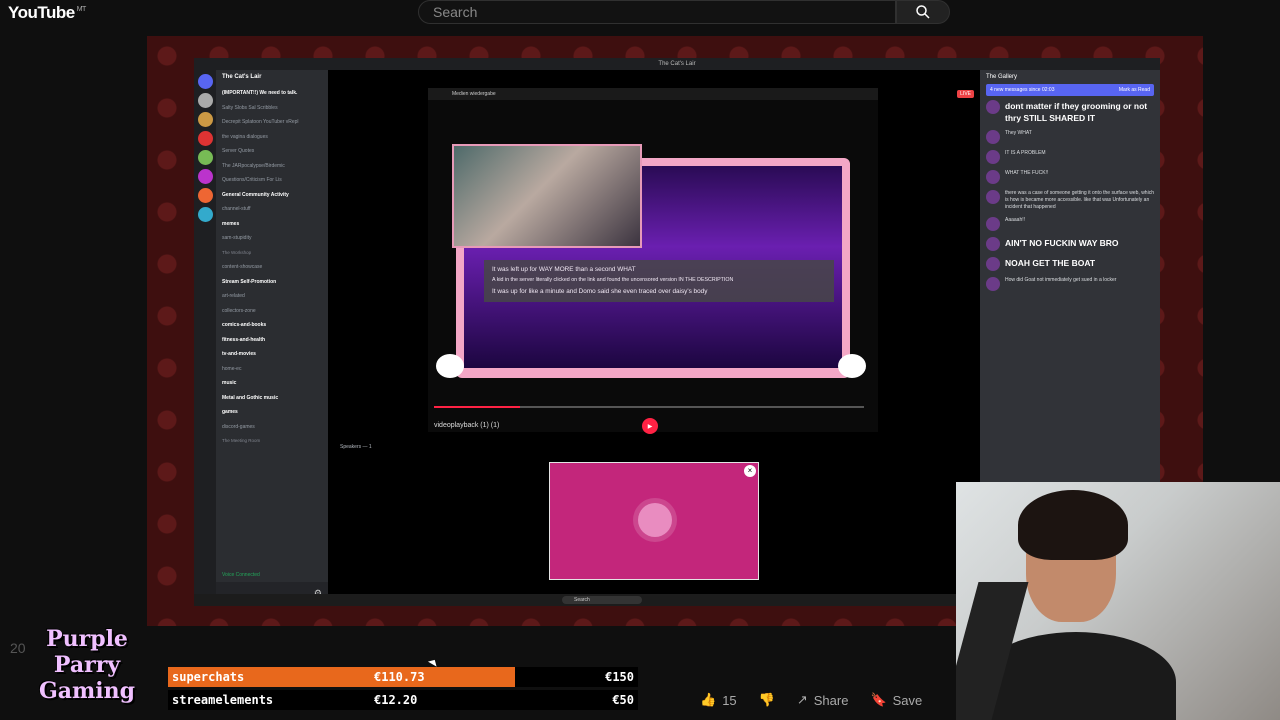 The image size is (1280, 720). I want to click on goal-current: €110.73, so click(399, 677).